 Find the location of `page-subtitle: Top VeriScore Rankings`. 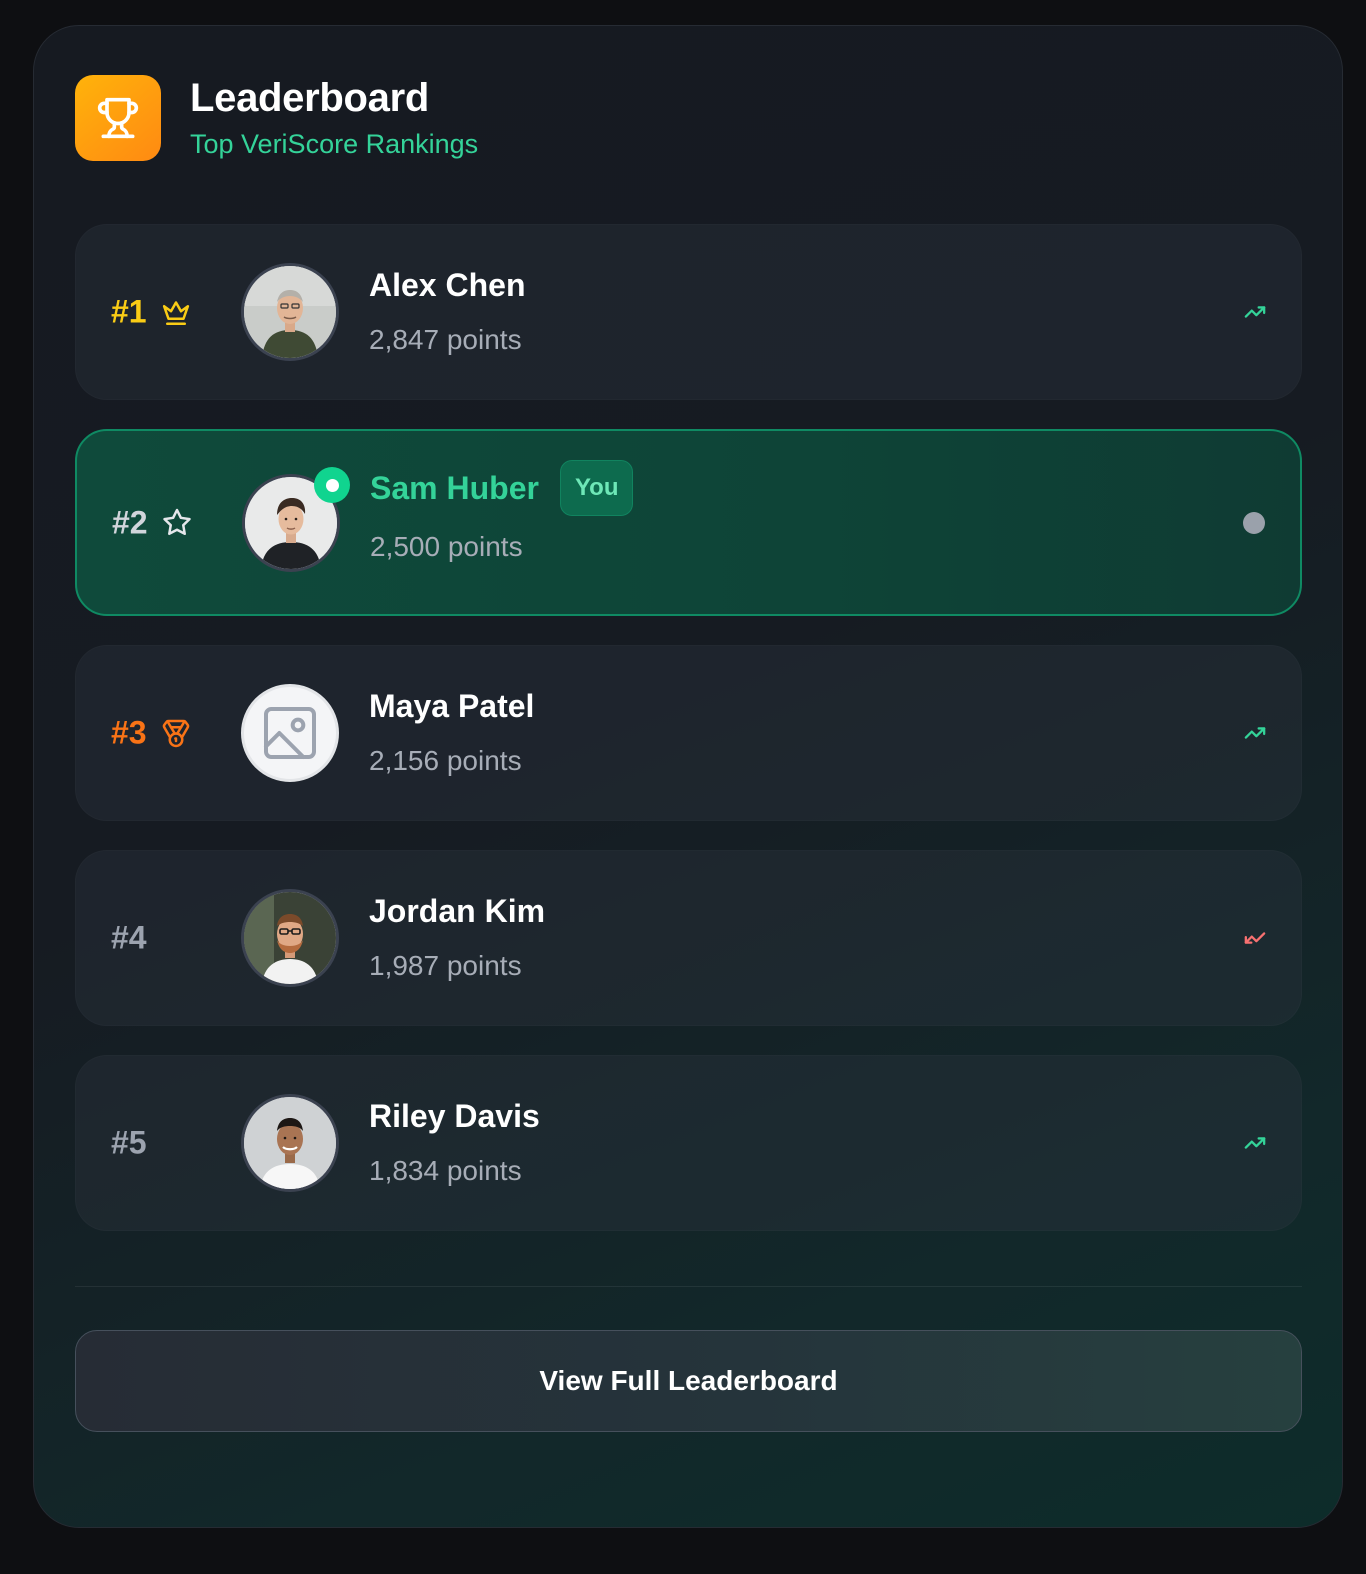

page-subtitle: Top VeriScore Rankings is located at coordinates (334, 144).